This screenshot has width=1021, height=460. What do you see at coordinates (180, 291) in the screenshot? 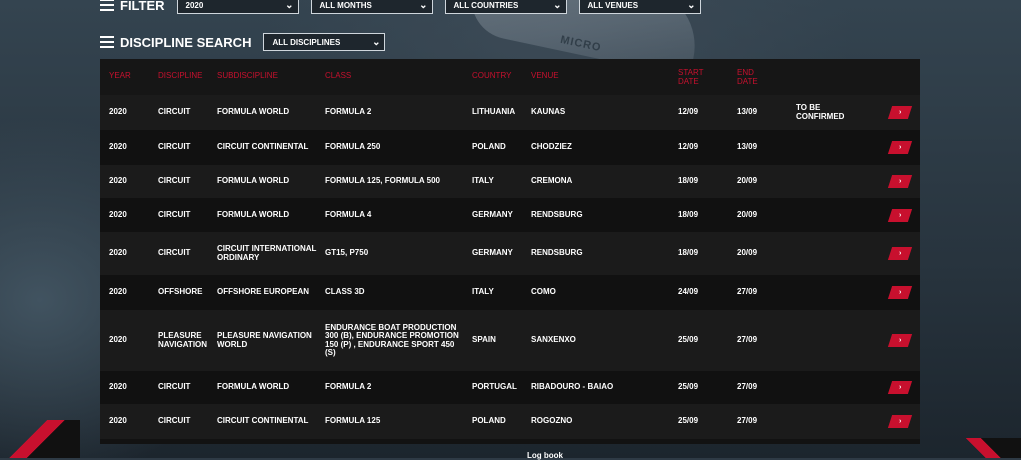
I see `cell-discipline: OFFSHORE` at bounding box center [180, 291].